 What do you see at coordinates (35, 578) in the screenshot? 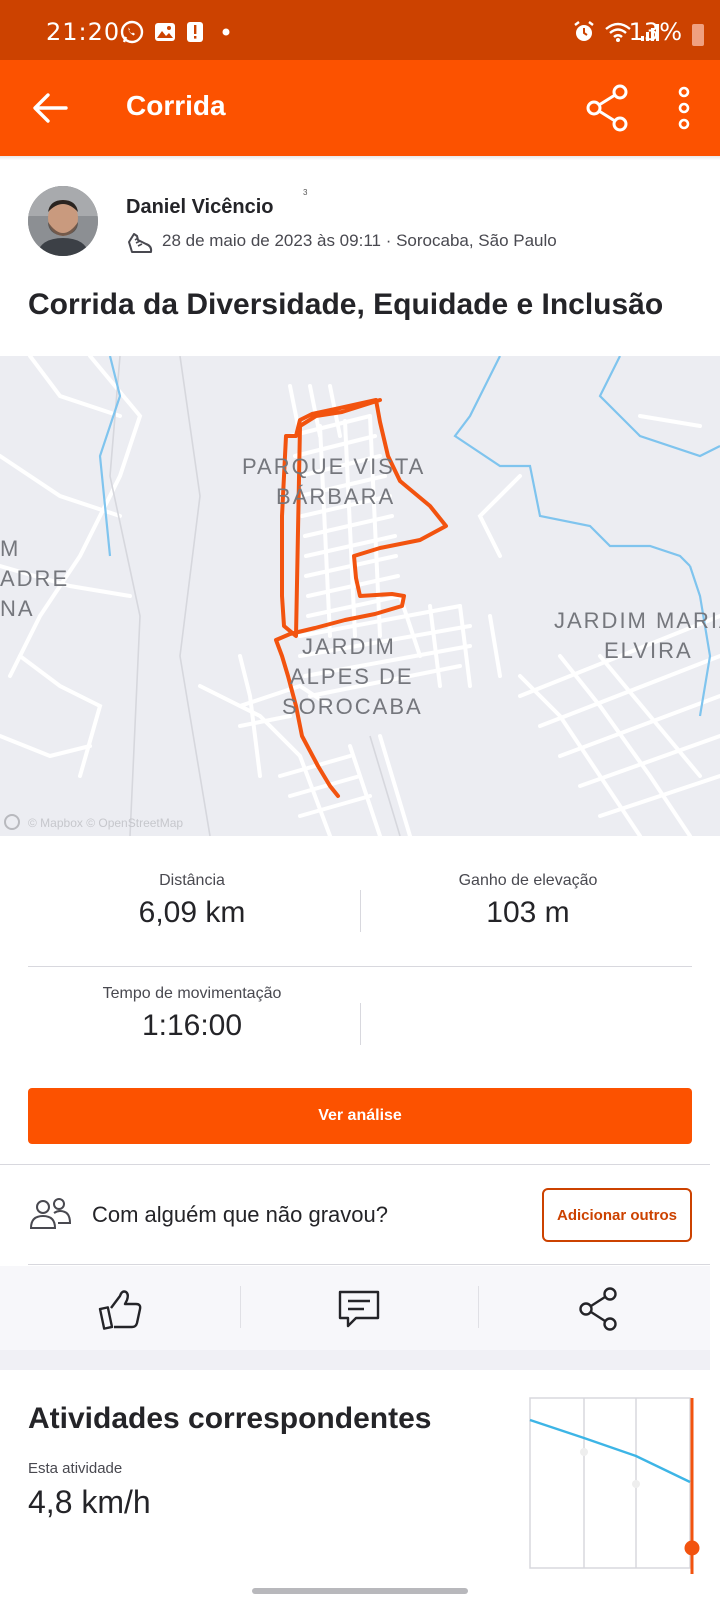
I see `map-label-adre: ADRE` at bounding box center [35, 578].